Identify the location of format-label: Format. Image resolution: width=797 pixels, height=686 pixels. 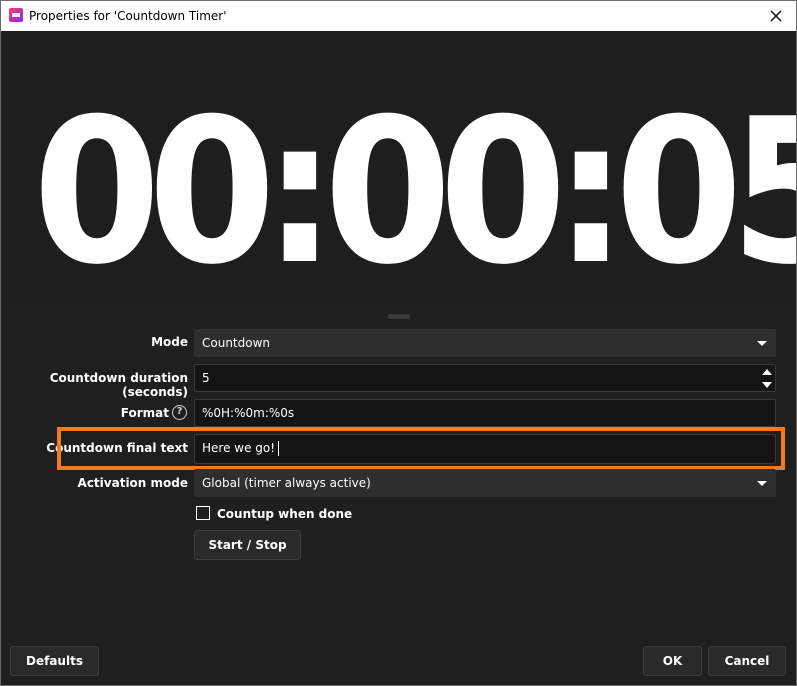
(144, 413).